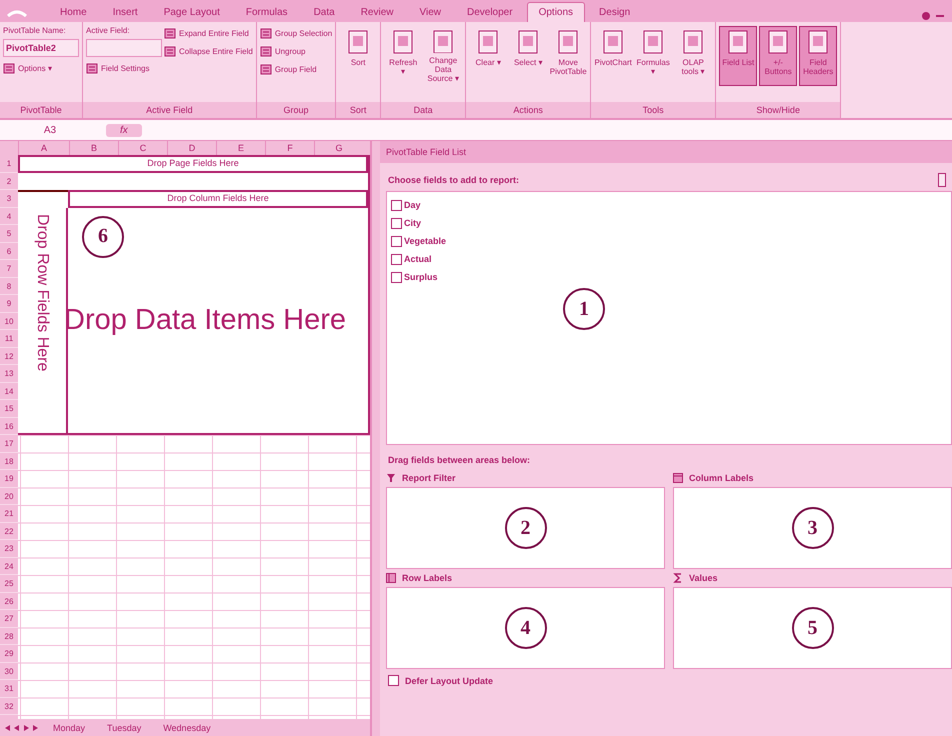 The width and height of the screenshot is (952, 736). Describe the element at coordinates (9, 461) in the screenshot. I see `row-header: 18` at that location.